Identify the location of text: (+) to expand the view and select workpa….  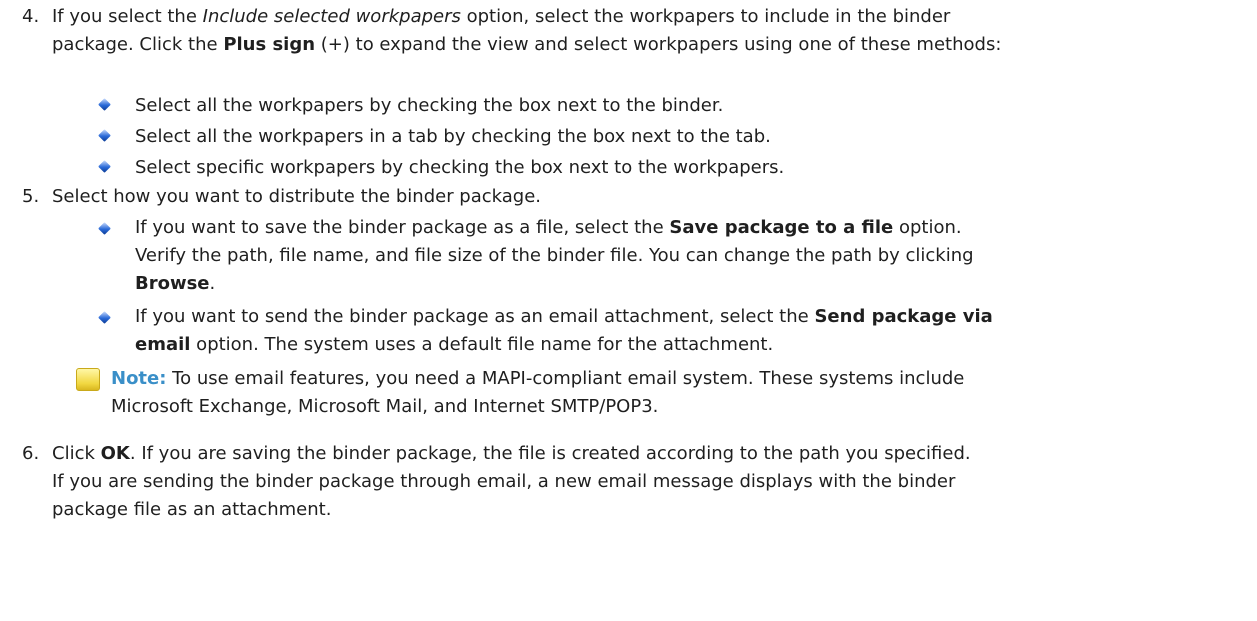
(658, 44).